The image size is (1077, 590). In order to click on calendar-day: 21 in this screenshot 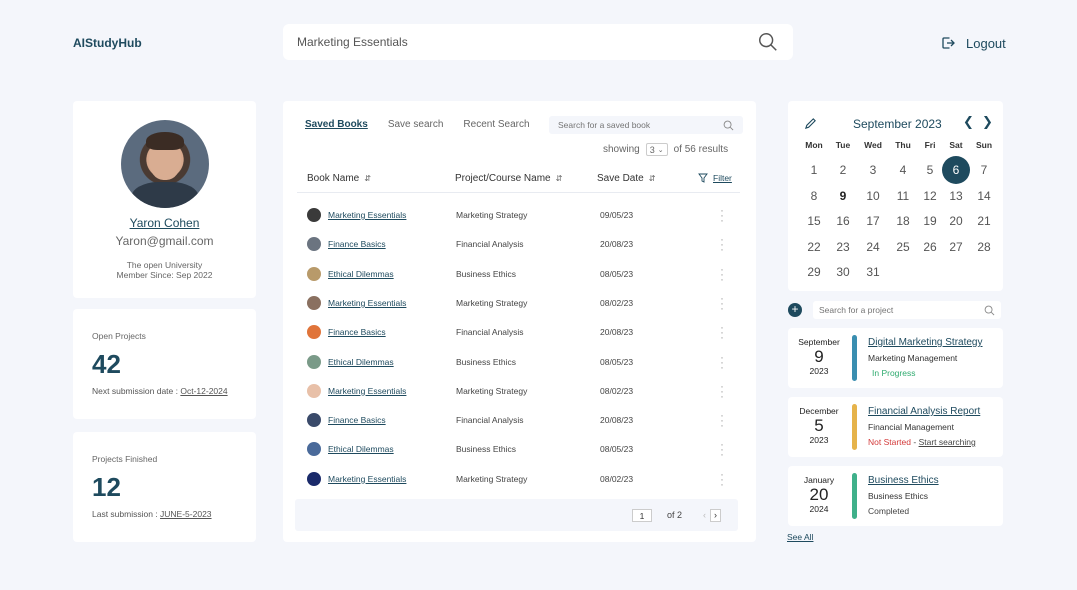, I will do `click(984, 221)`.